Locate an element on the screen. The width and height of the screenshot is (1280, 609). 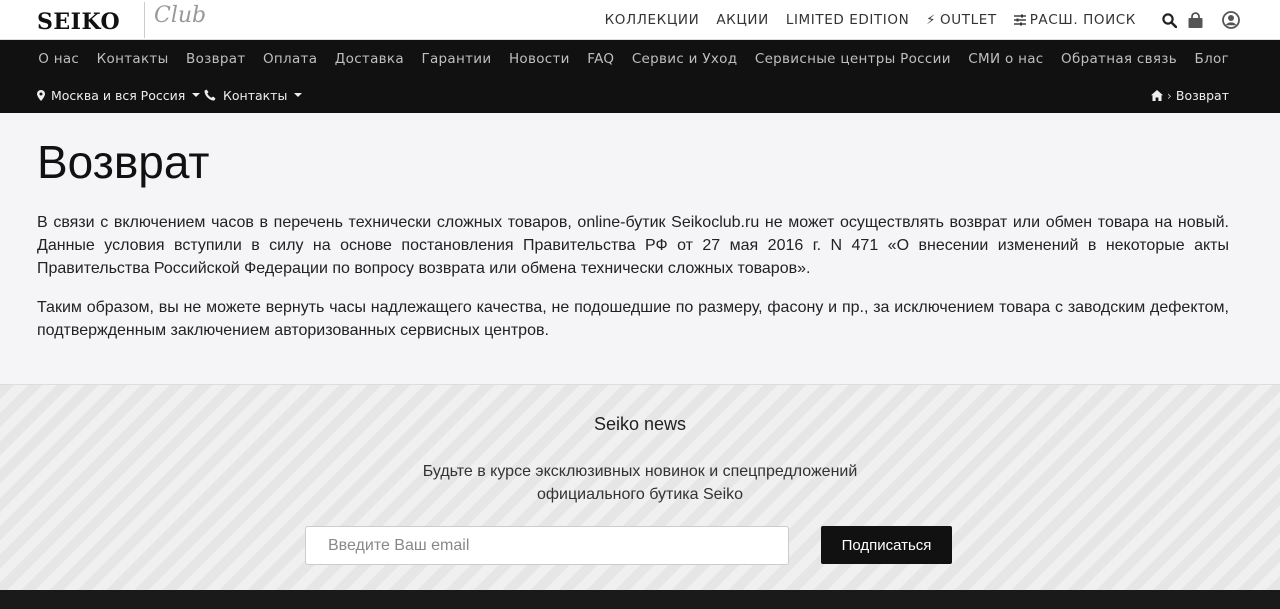
header-icons is located at coordinates (1201, 20).